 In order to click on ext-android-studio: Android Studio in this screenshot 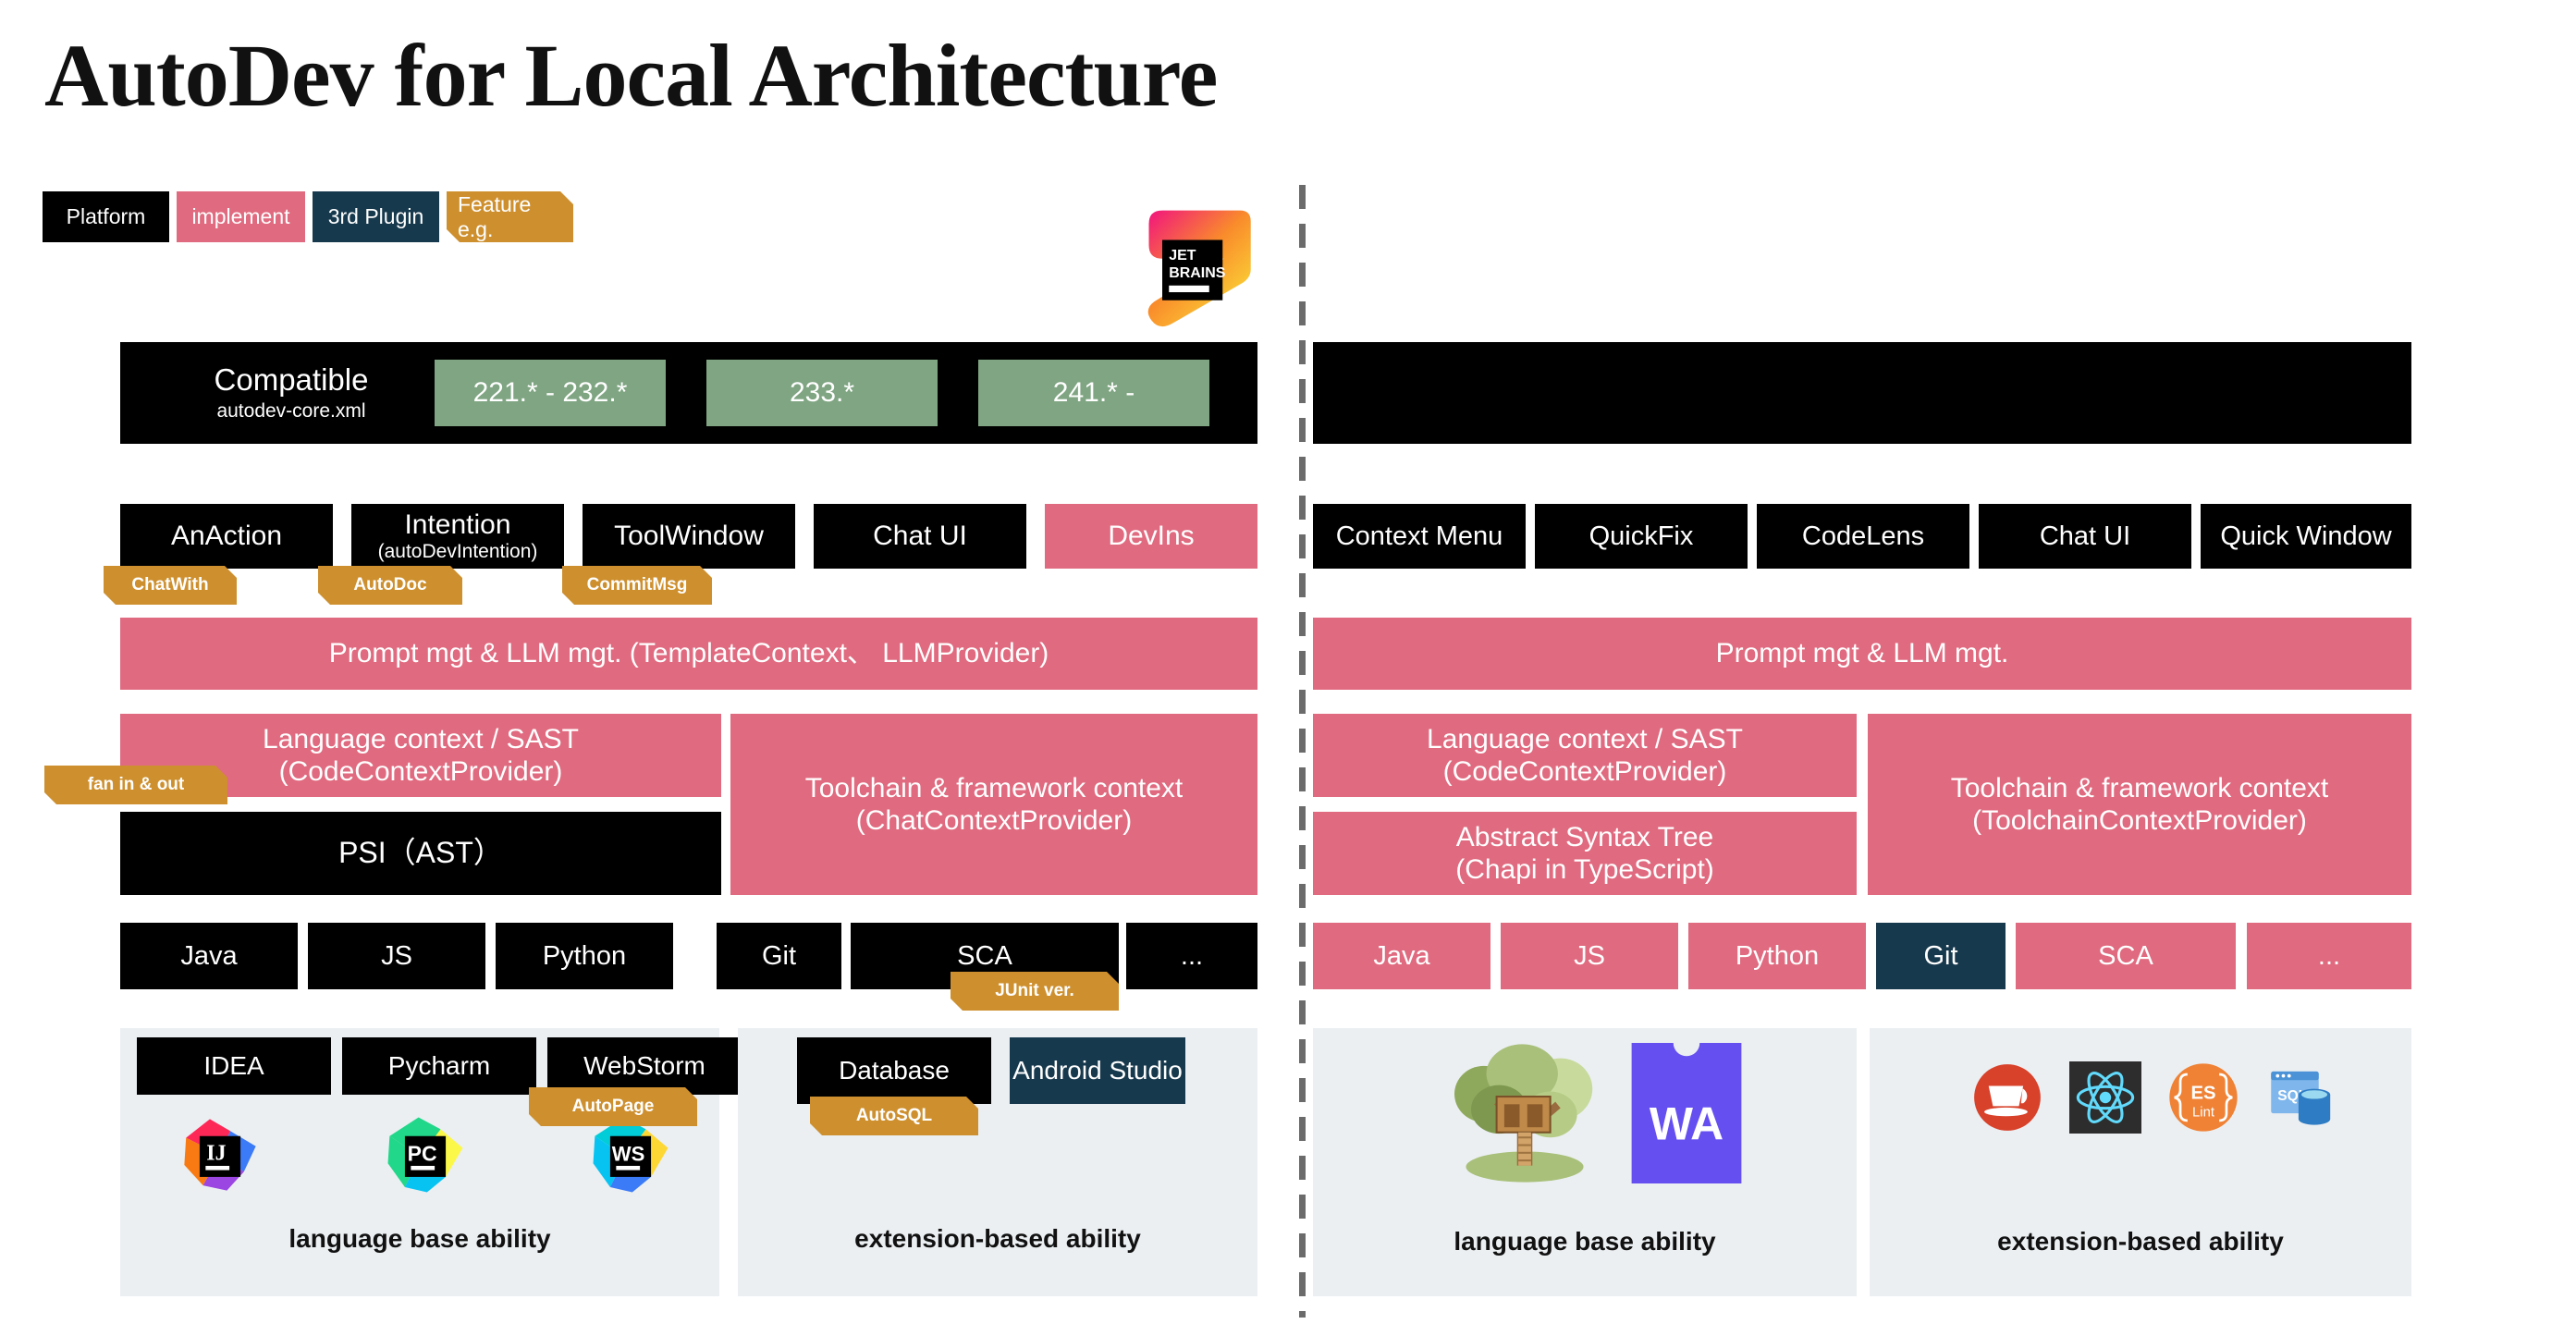, I will do `click(1097, 1070)`.